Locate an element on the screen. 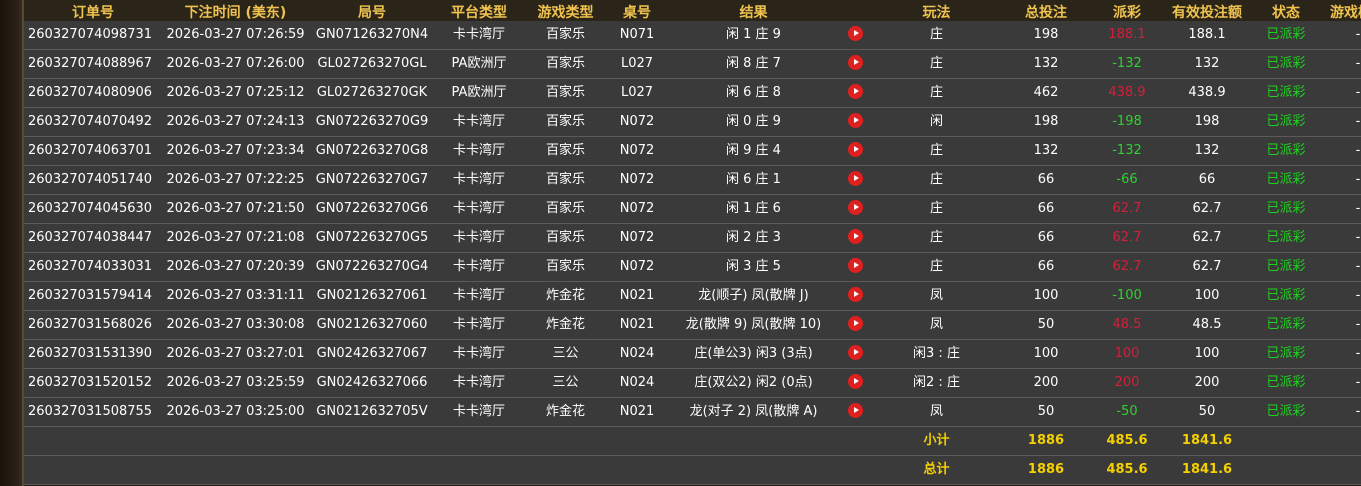  result-cell: 闲 6 庄 8 is located at coordinates (753, 93).